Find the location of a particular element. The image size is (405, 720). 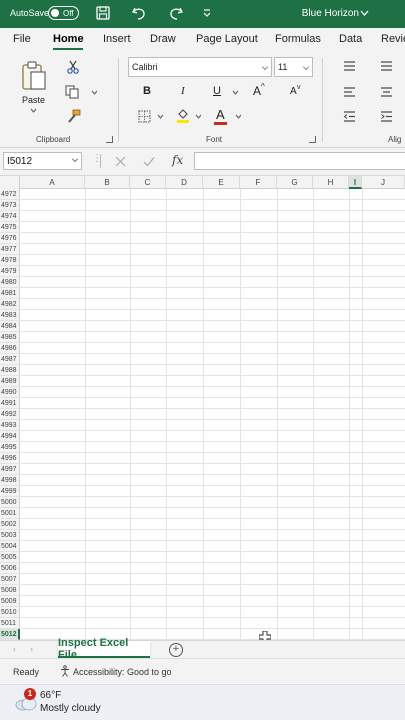

fill-color-dropdown-icon is located at coordinates (198, 116).